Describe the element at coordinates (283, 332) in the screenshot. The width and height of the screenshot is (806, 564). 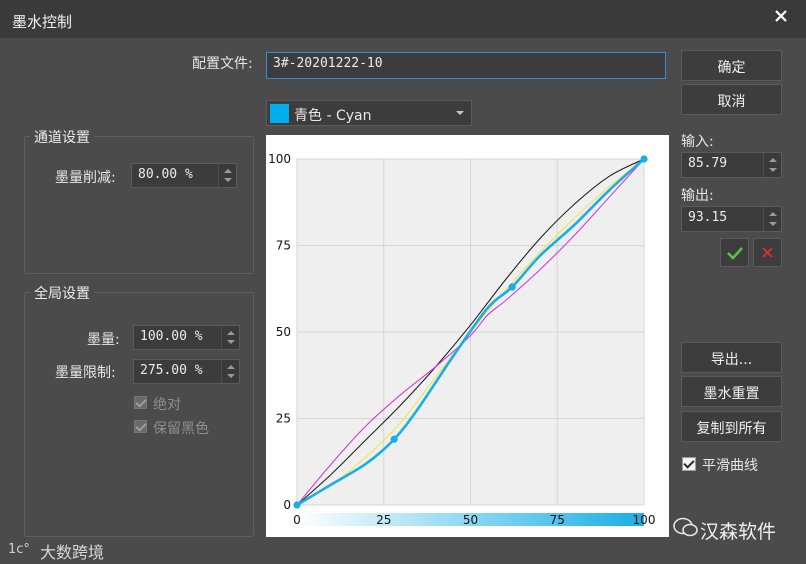
I see `y-tick-label: 50` at that location.